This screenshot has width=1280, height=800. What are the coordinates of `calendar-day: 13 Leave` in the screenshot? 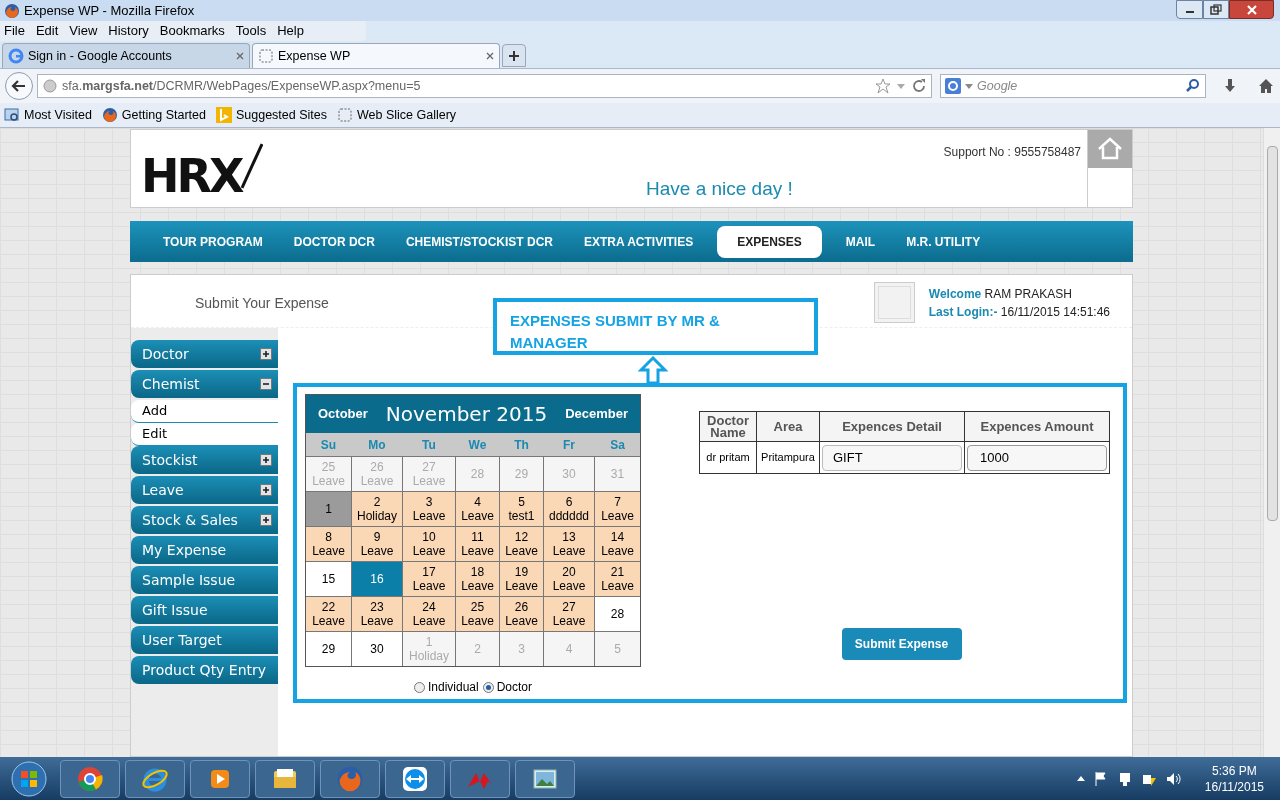 It's located at (569, 544).